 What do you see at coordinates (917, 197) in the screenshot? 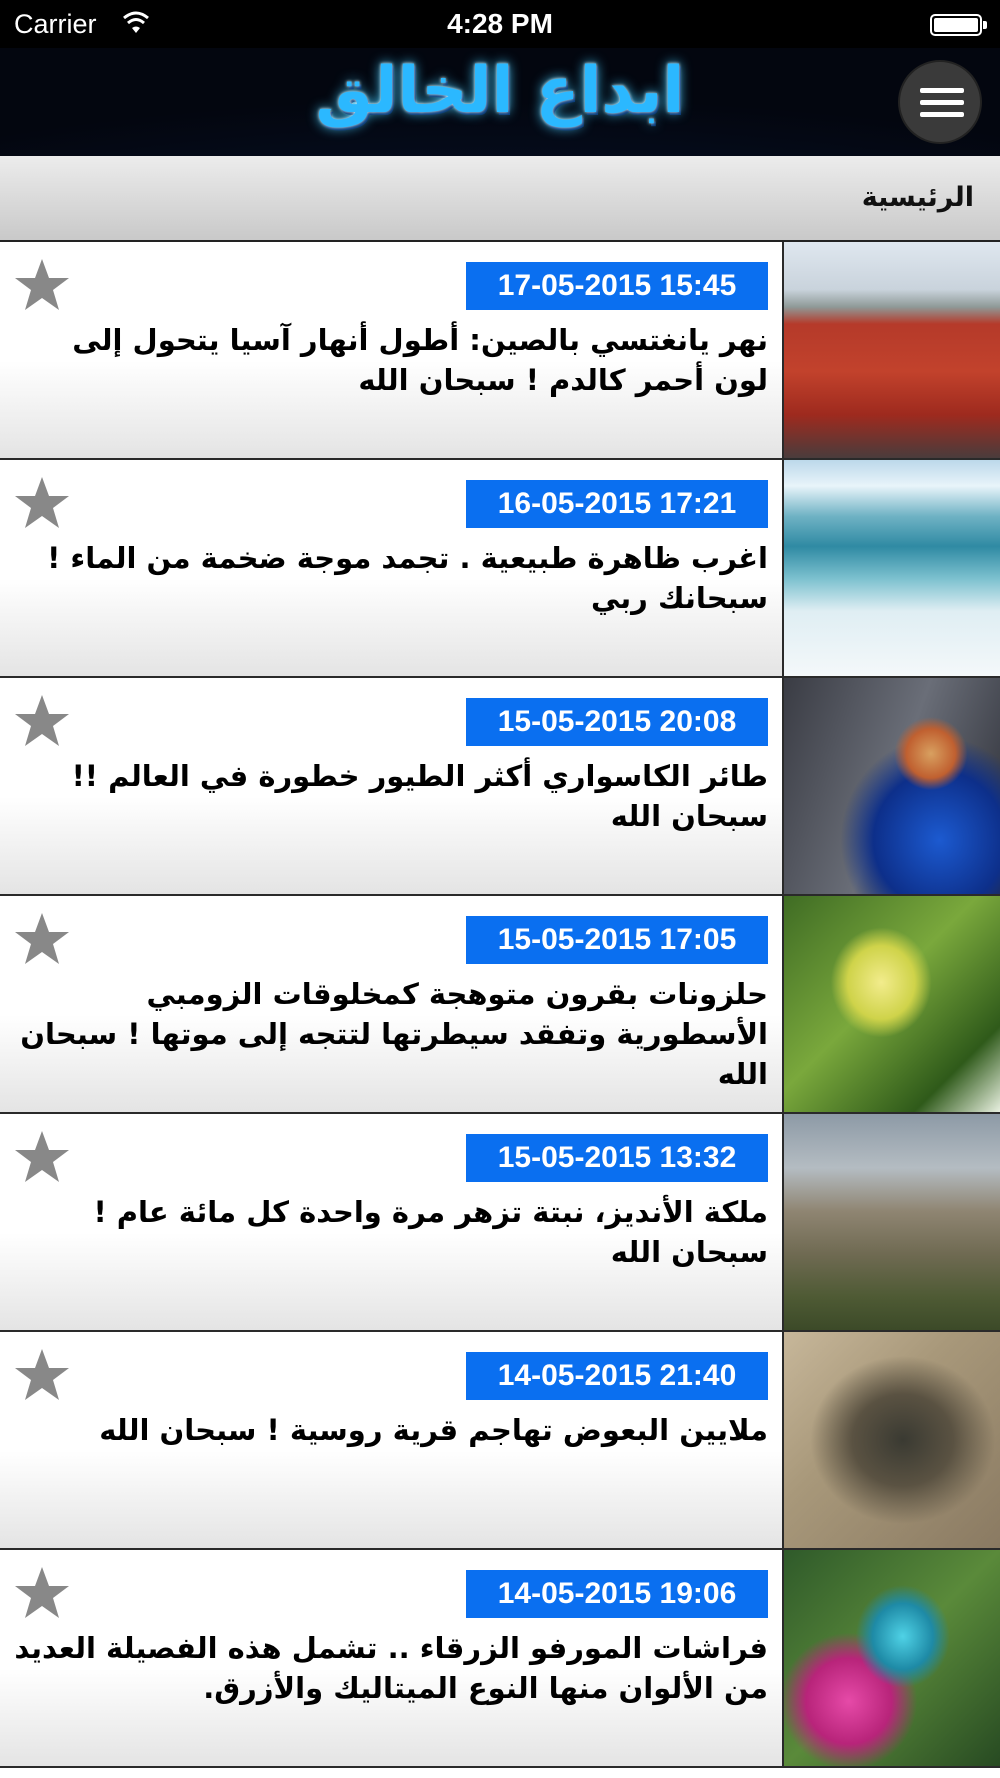
I see `page-title: الرئيسية` at bounding box center [917, 197].